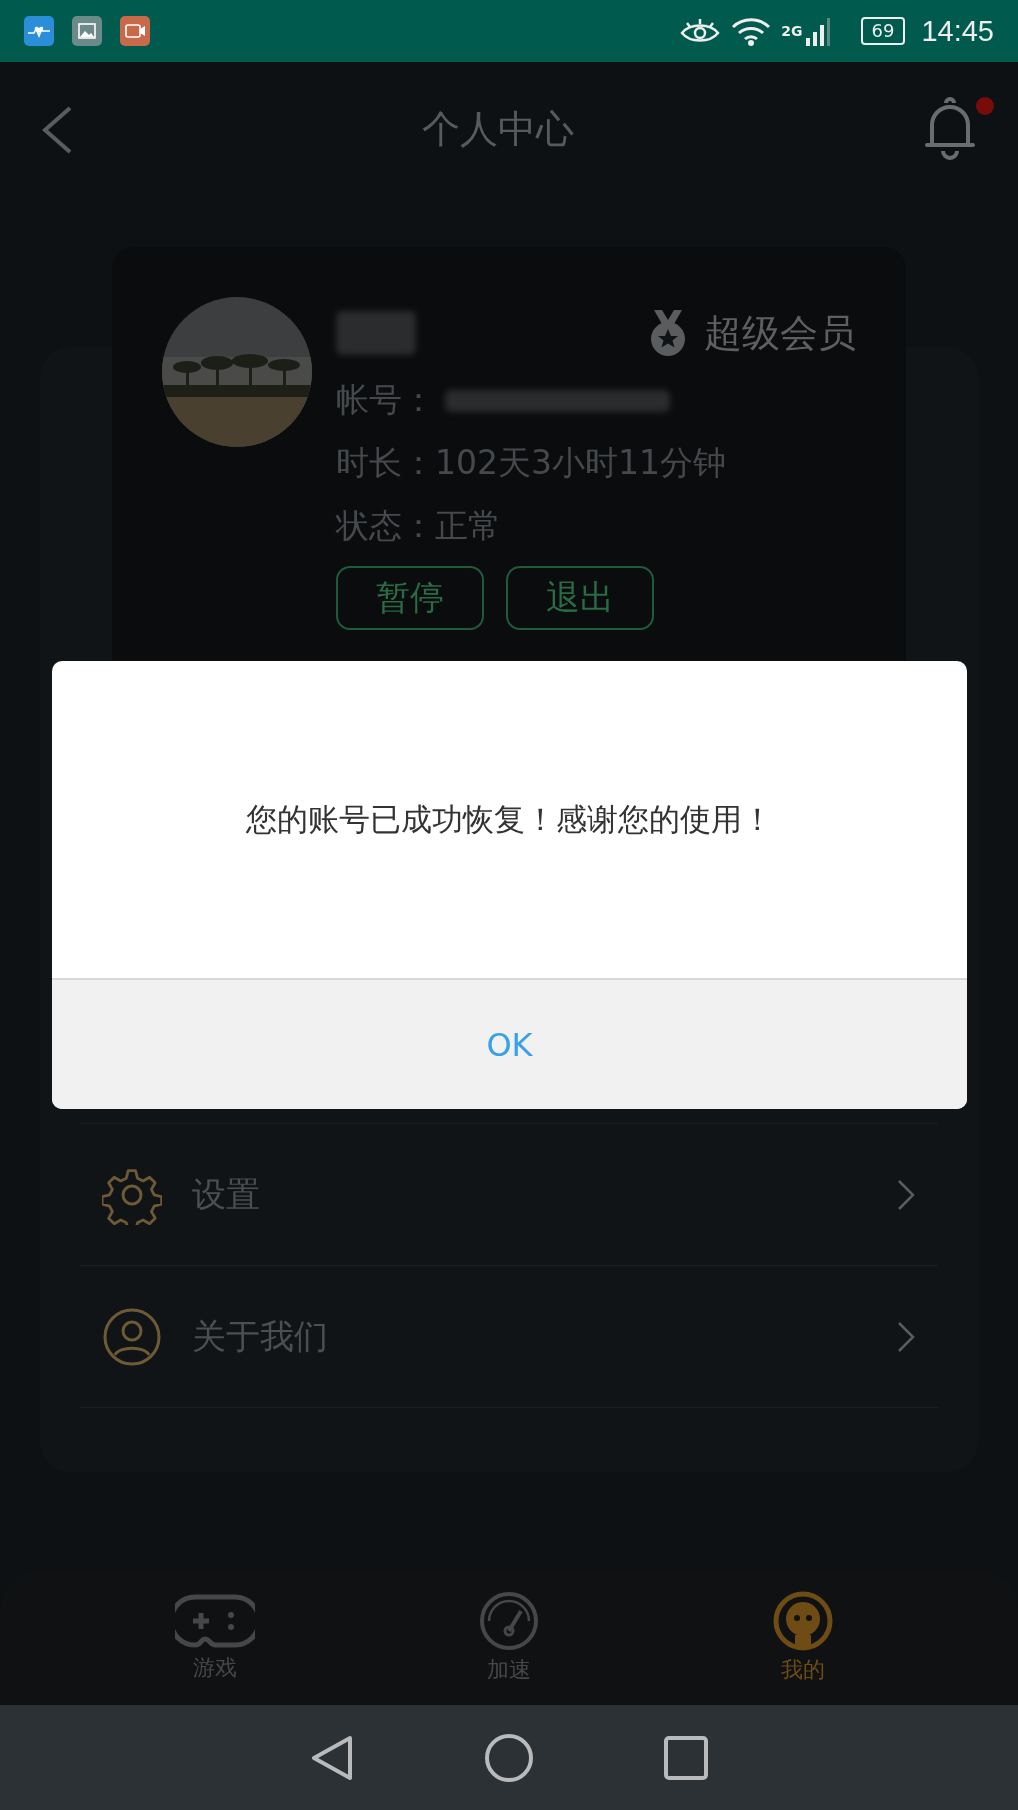  What do you see at coordinates (509, 1620) in the screenshot?
I see `speedometer-icon` at bounding box center [509, 1620].